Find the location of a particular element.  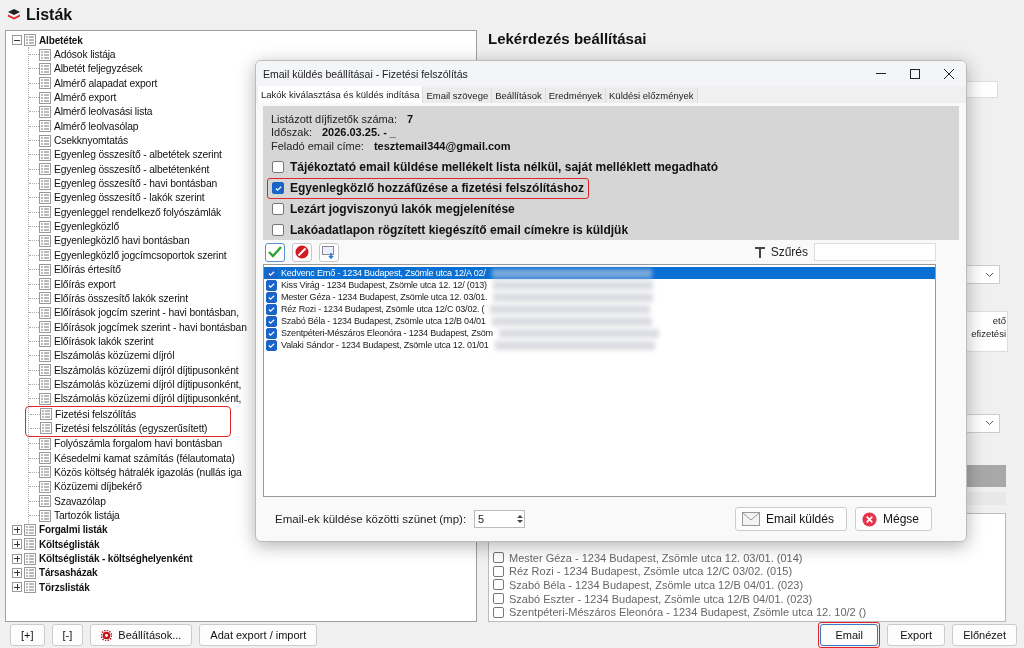

tree-item: Almérő alapadat export is located at coordinates (106, 83).